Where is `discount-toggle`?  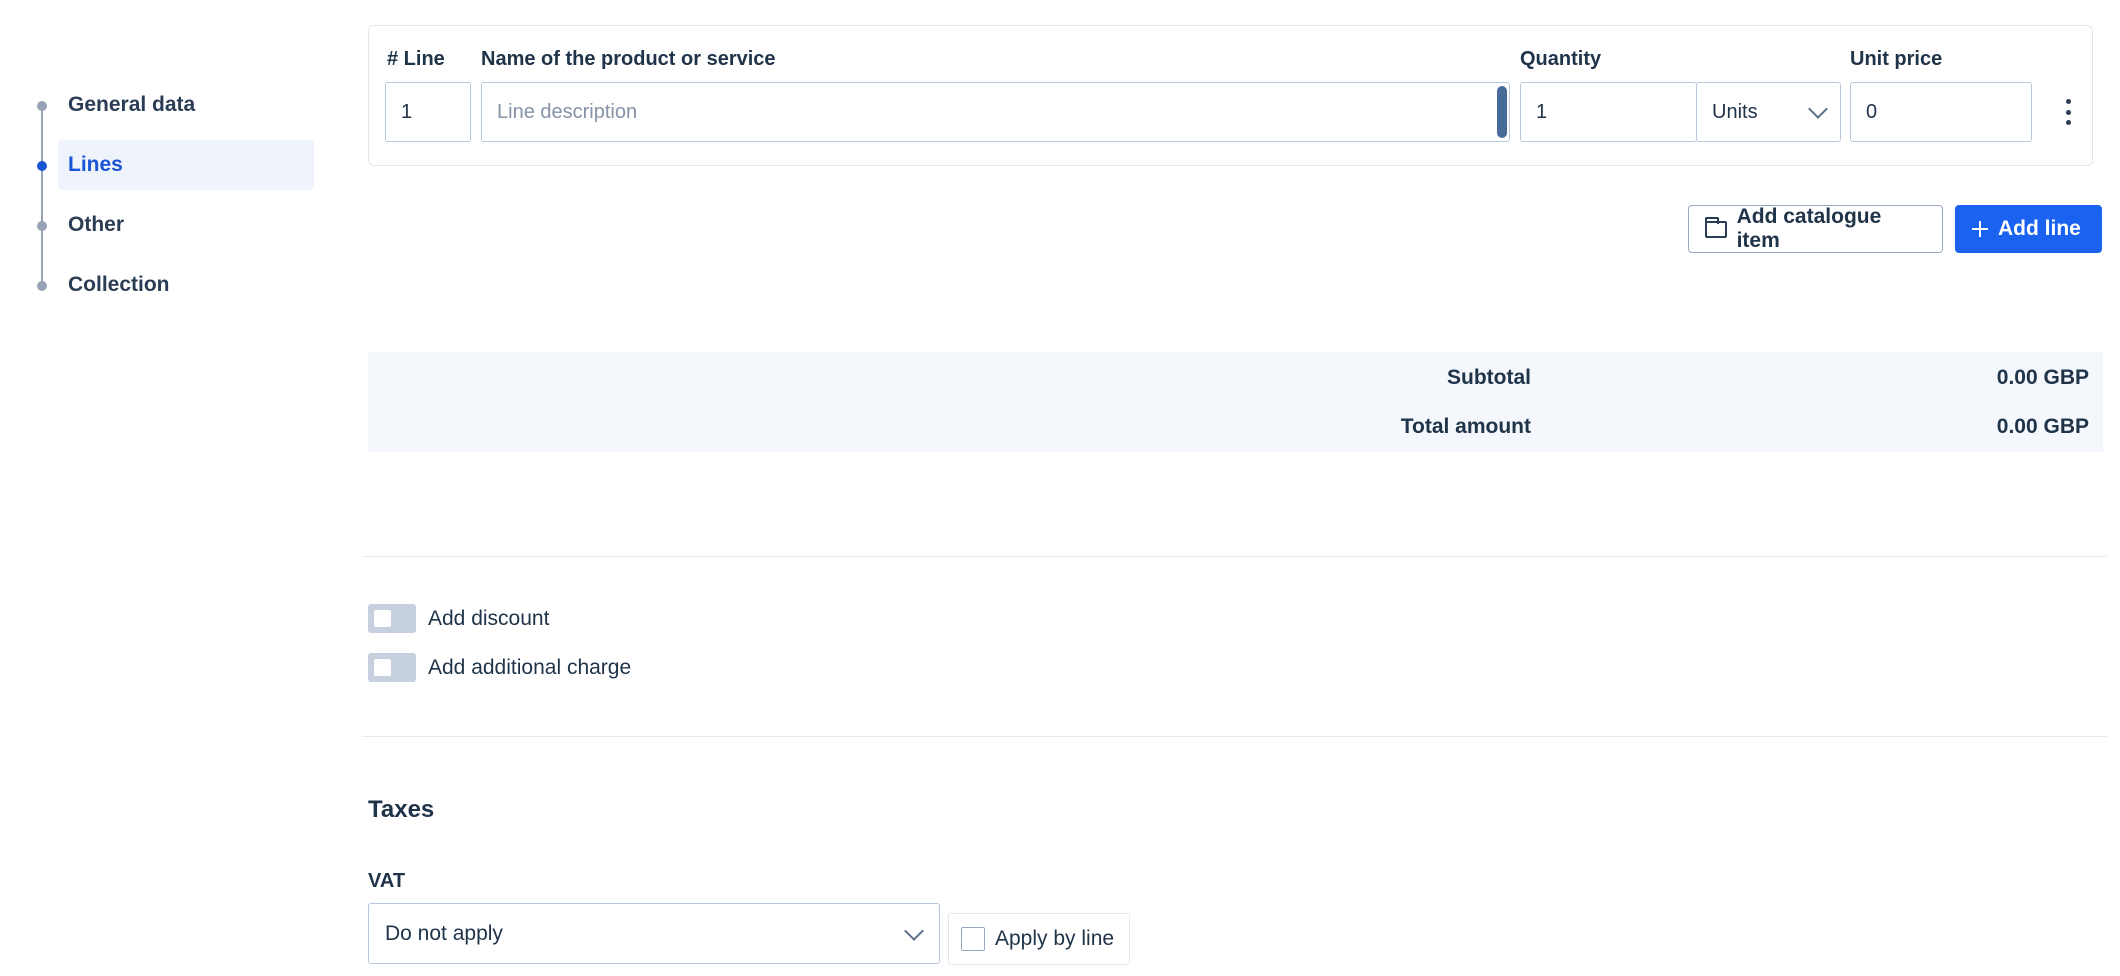 discount-toggle is located at coordinates (392, 618).